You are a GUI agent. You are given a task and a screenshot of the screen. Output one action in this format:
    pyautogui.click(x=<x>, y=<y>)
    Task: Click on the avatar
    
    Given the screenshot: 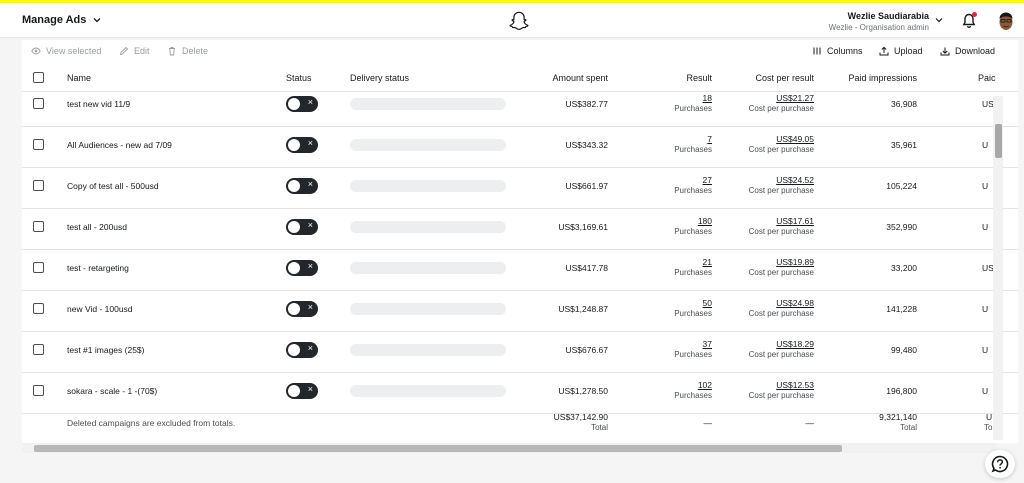 What is the action you would take?
    pyautogui.click(x=1006, y=21)
    